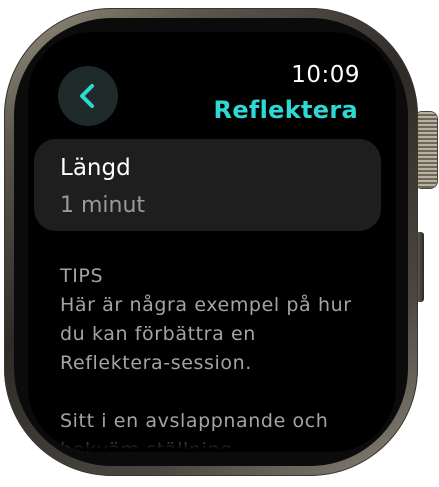 The image size is (439, 487). Describe the element at coordinates (426, 150) in the screenshot. I see `digital-crown` at that location.